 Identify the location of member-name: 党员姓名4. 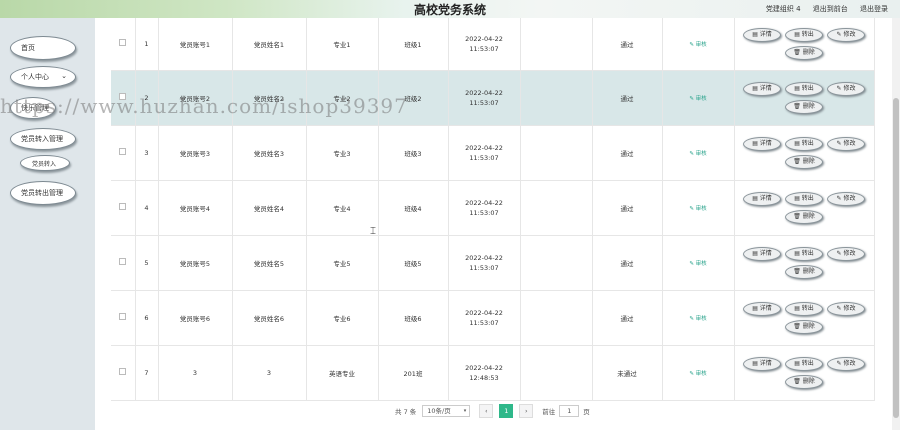
(269, 208).